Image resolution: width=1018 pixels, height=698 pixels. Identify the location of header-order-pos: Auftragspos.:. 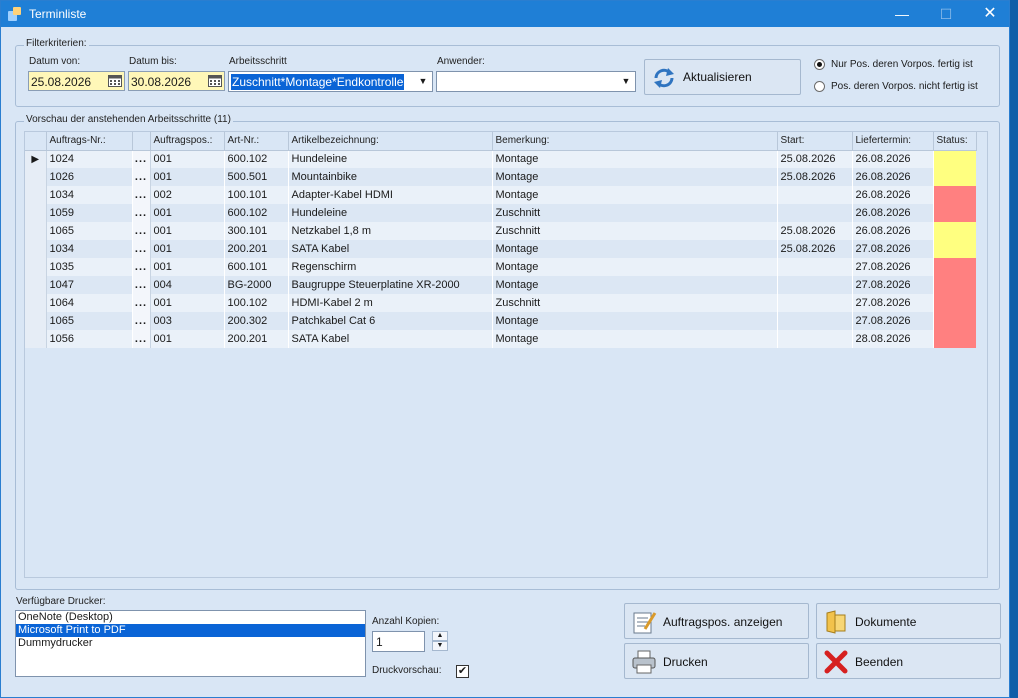
(187, 141).